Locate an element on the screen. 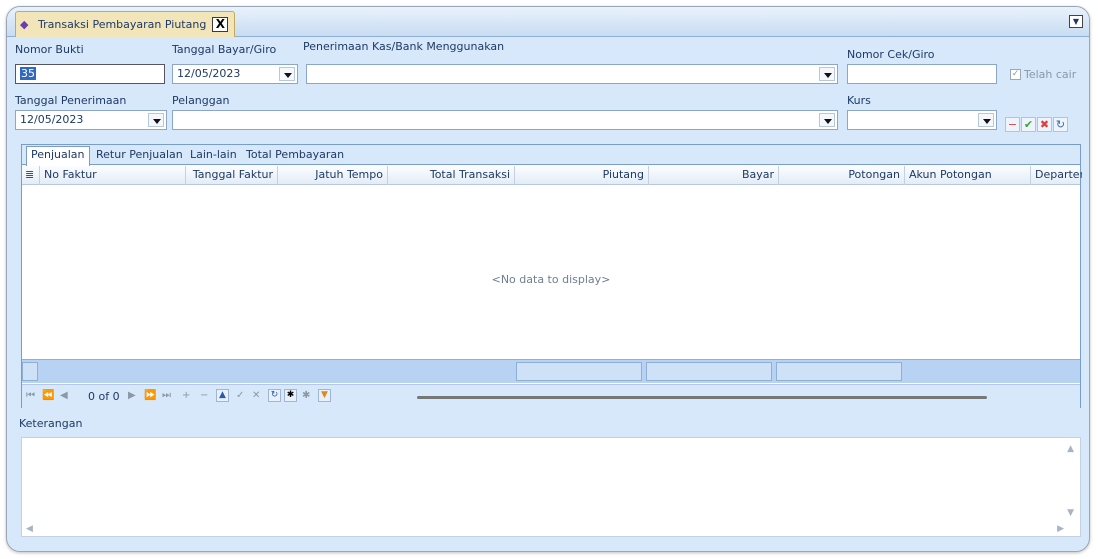 Image resolution: width=1098 pixels, height=559 pixels. last-record-icon: ⏭ is located at coordinates (166, 395).